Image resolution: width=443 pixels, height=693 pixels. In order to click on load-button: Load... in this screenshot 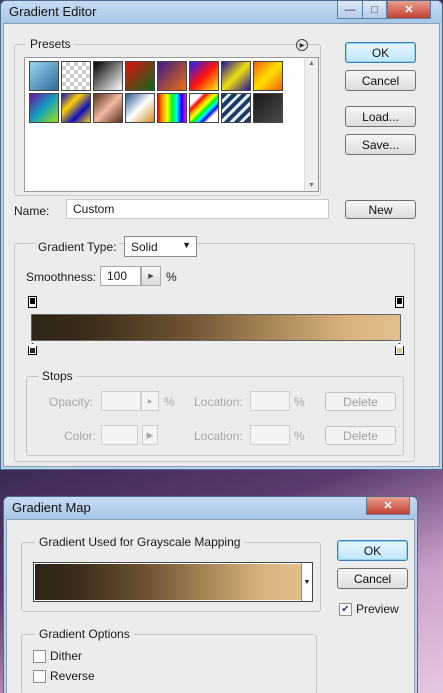, I will do `click(380, 116)`.